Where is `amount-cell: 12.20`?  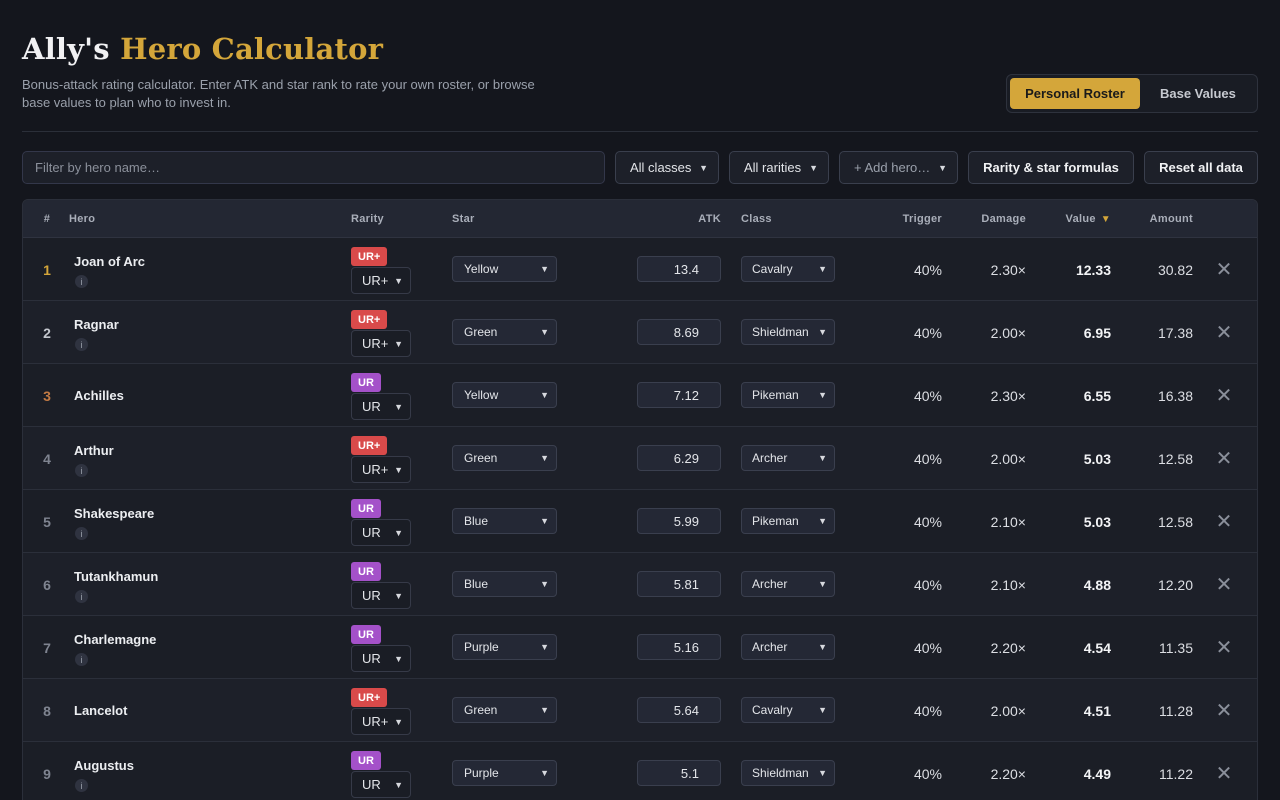
amount-cell: 12.20 is located at coordinates (1175, 584).